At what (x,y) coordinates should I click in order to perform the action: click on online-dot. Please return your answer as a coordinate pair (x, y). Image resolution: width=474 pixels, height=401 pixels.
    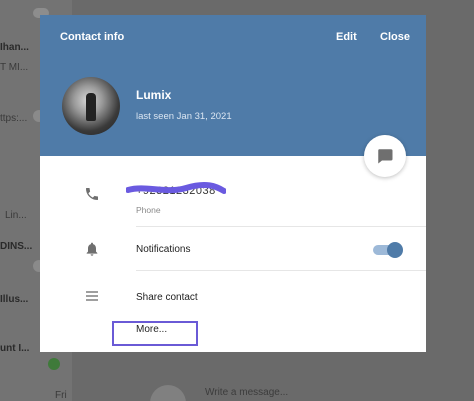
    Looking at the image, I should click on (54, 364).